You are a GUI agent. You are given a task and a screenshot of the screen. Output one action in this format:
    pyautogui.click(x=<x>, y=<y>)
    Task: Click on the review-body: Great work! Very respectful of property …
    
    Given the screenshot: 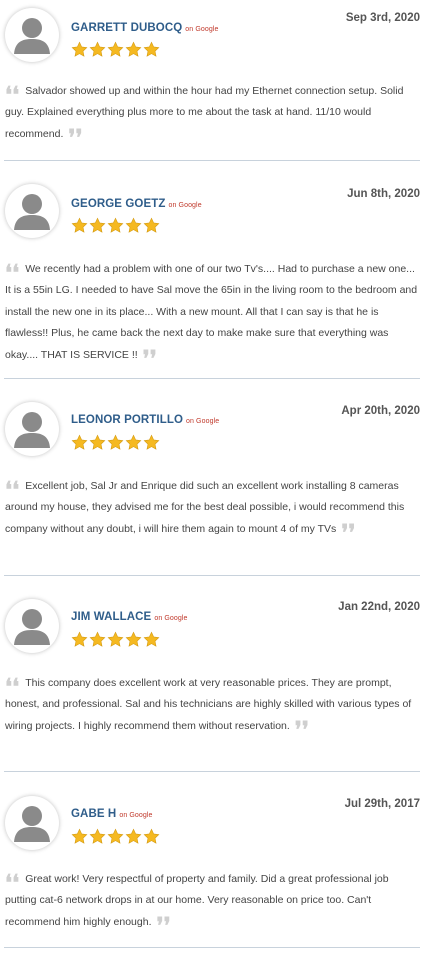 What is the action you would take?
    pyautogui.click(x=197, y=900)
    